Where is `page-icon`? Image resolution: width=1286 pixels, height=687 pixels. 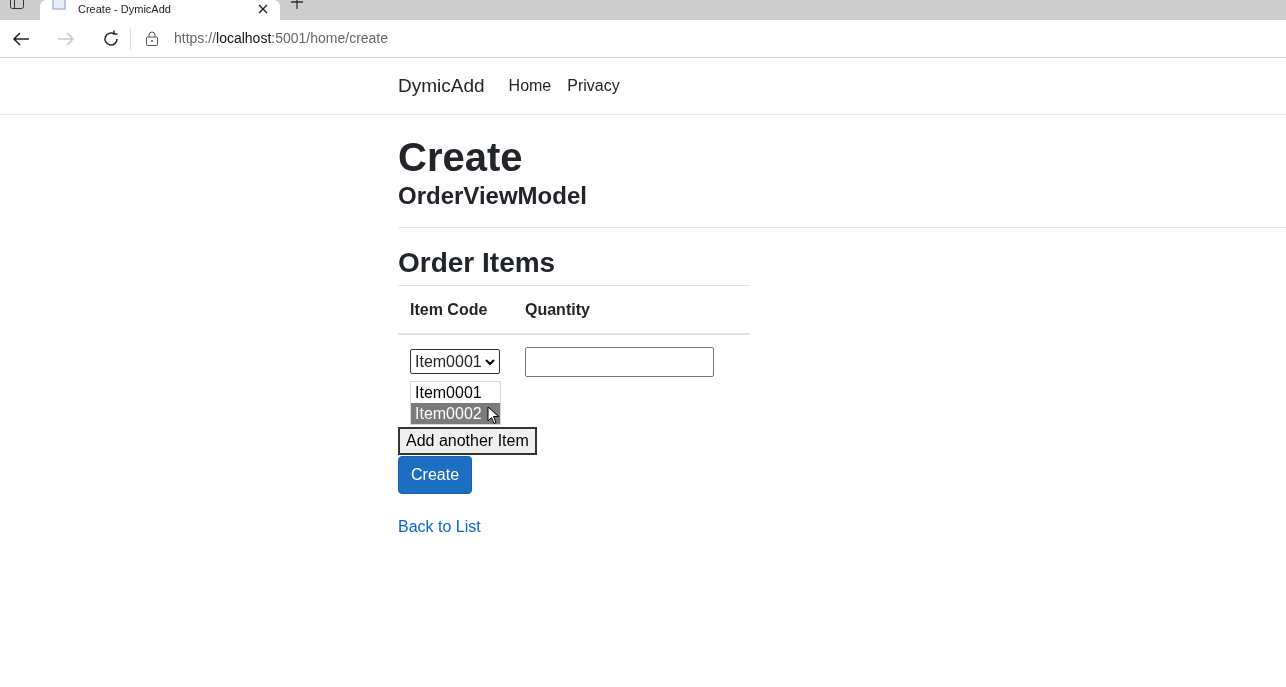
page-icon is located at coordinates (59, 5).